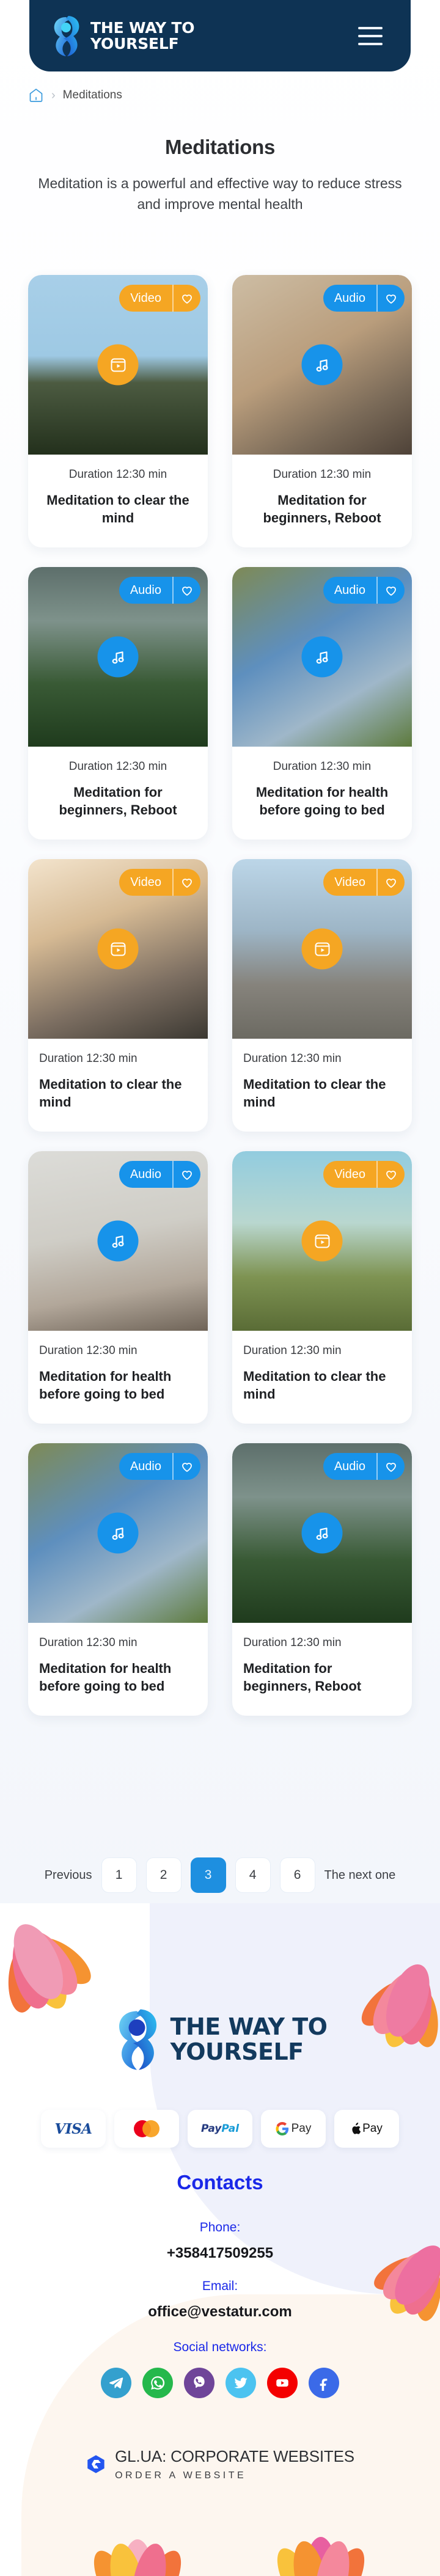  I want to click on breadcrumb-current: Meditations, so click(92, 95).